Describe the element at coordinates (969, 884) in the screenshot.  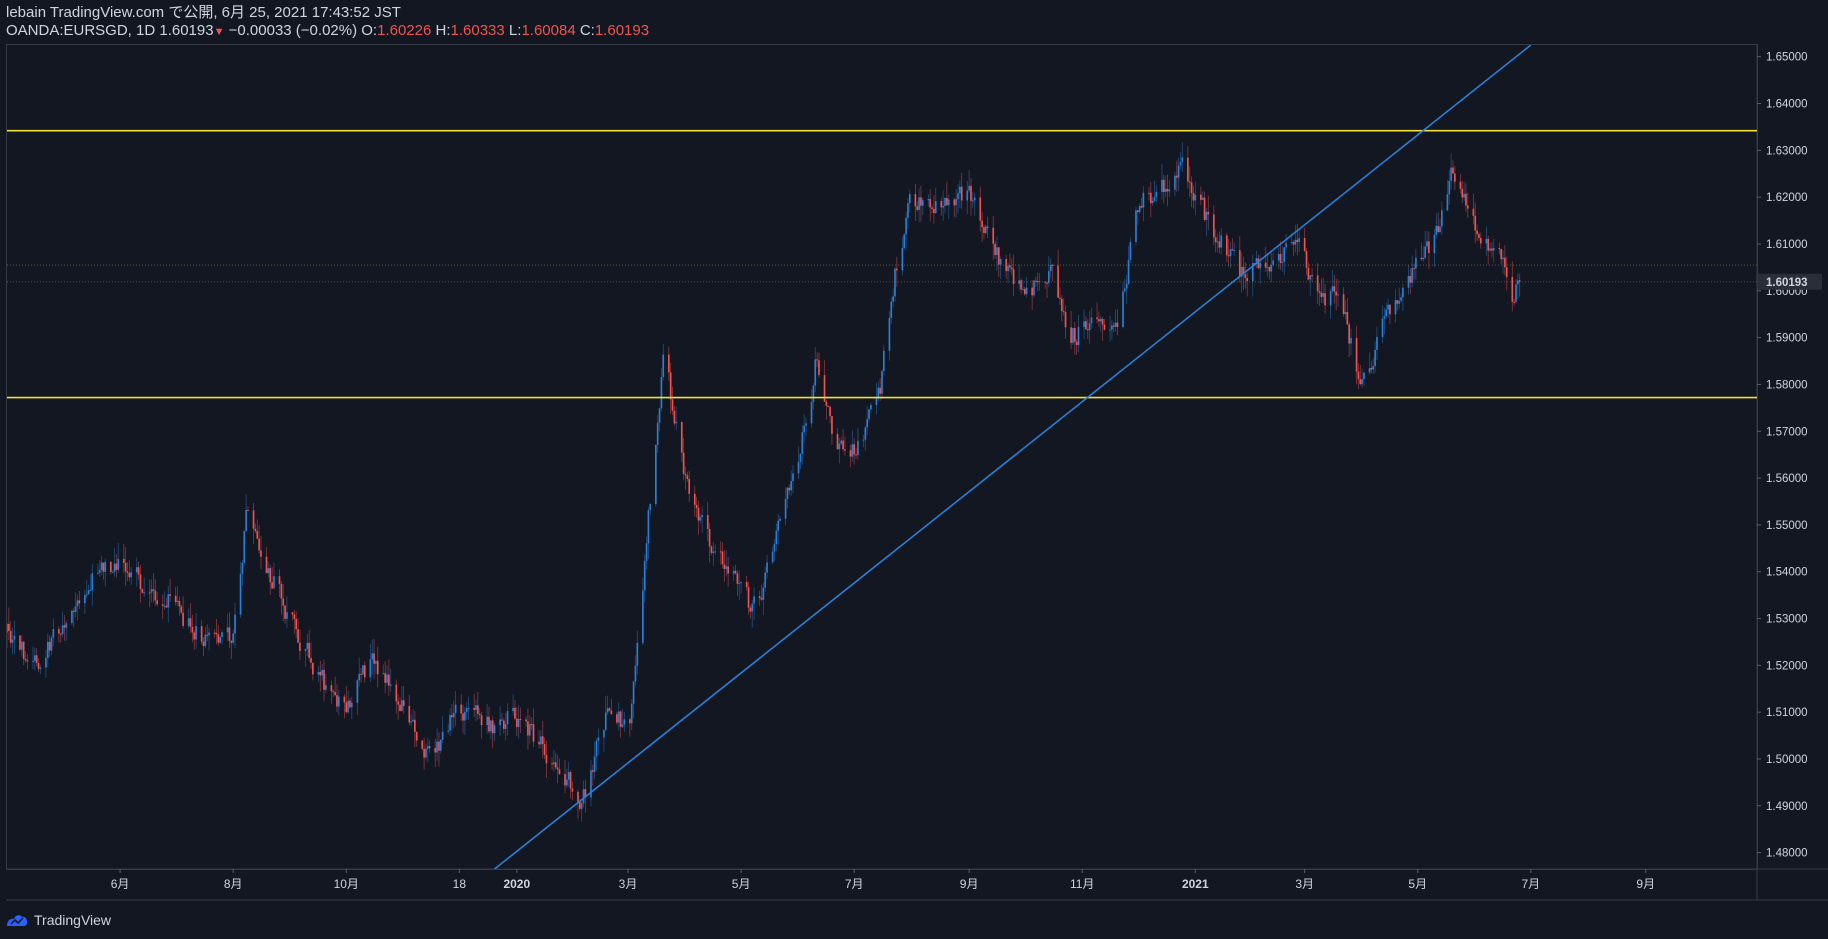
I see `x-tick-label: 9月` at that location.